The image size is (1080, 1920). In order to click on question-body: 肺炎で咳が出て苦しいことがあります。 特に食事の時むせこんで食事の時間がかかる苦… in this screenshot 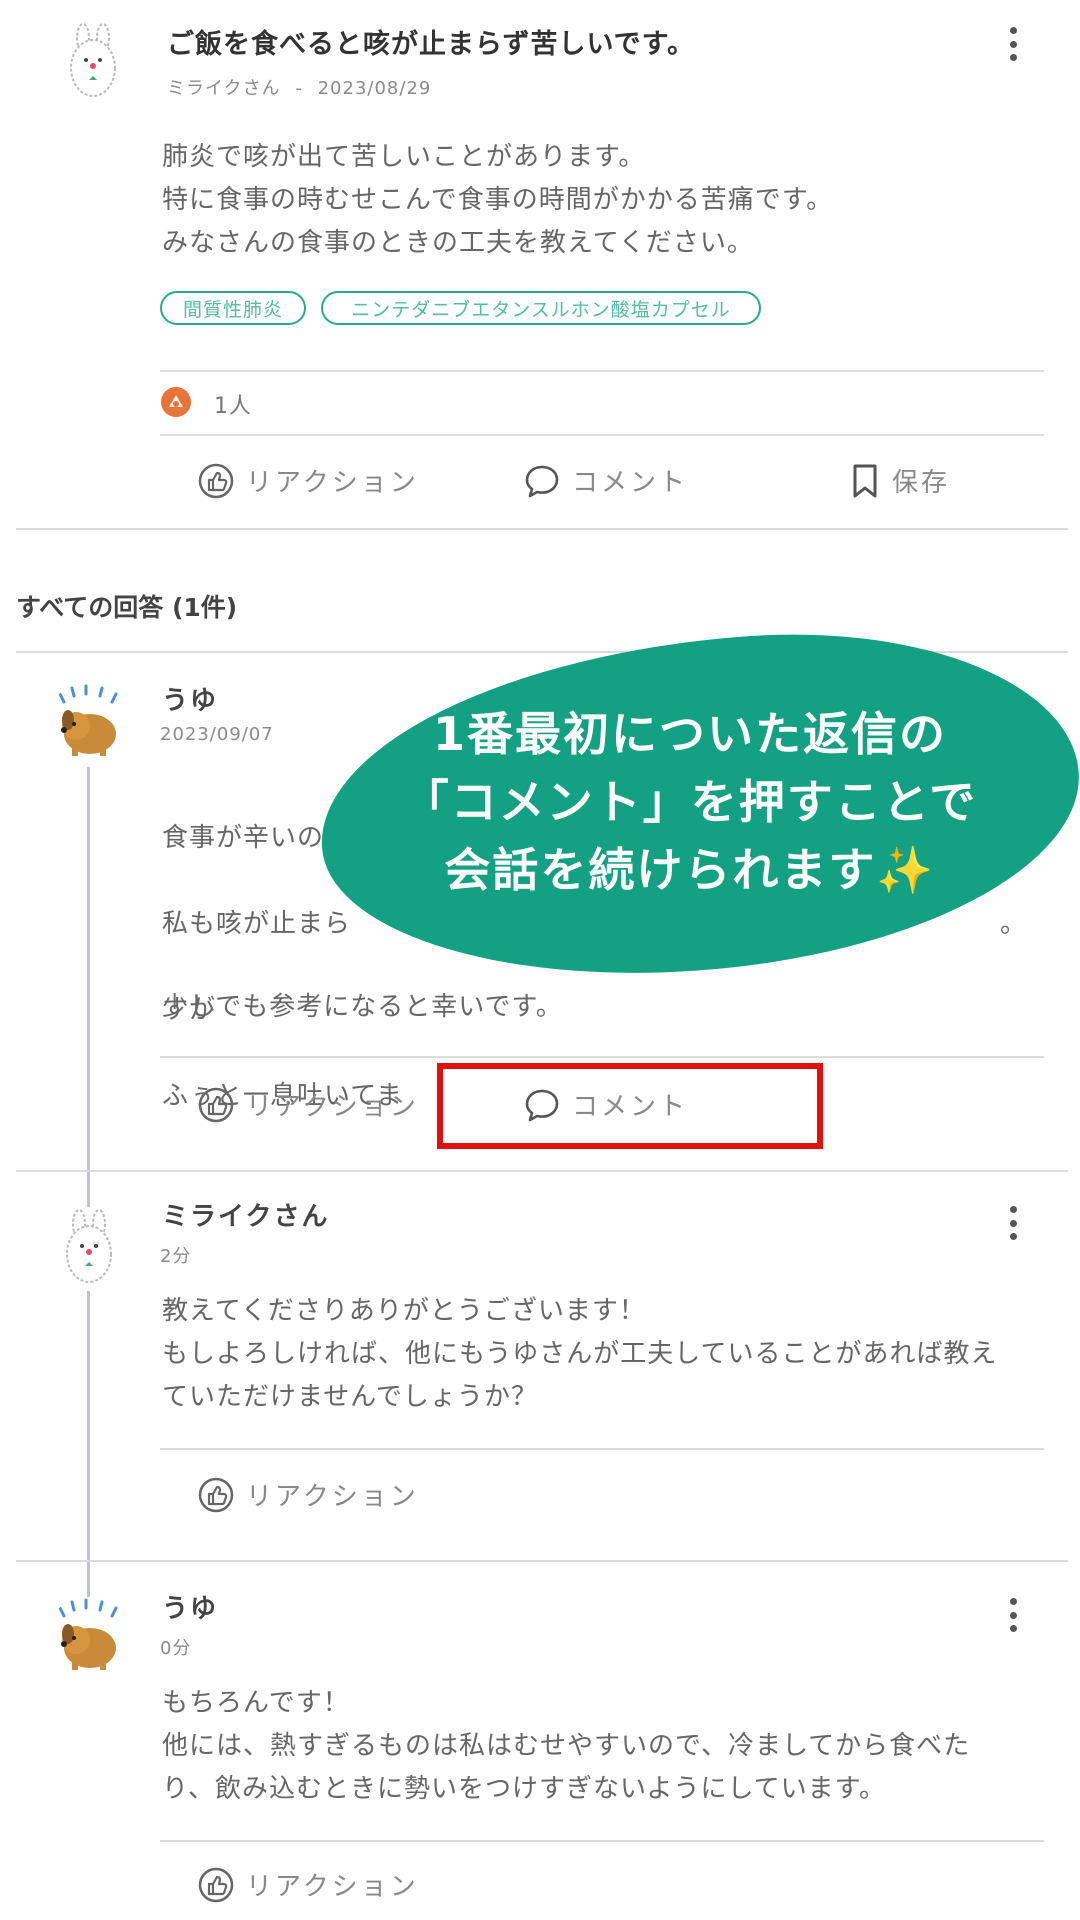, I will do `click(498, 200)`.